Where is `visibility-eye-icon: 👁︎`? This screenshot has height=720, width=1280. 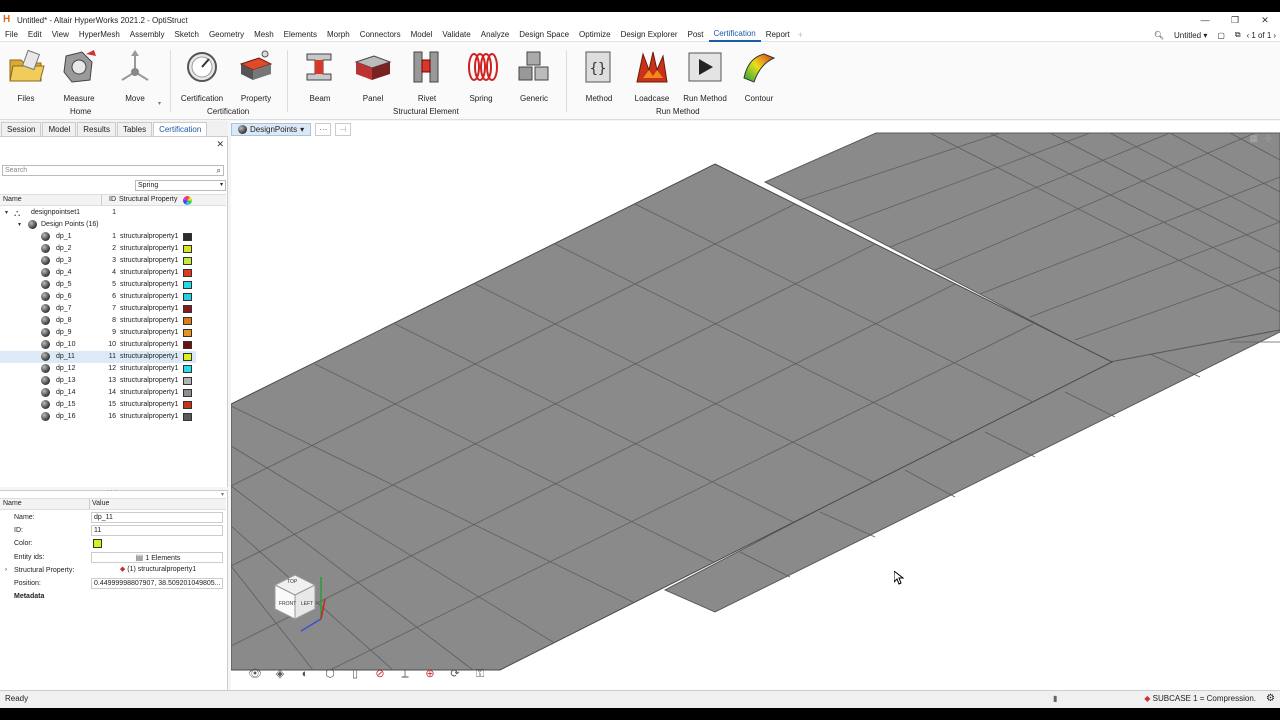 visibility-eye-icon: 👁︎ is located at coordinates (255, 674).